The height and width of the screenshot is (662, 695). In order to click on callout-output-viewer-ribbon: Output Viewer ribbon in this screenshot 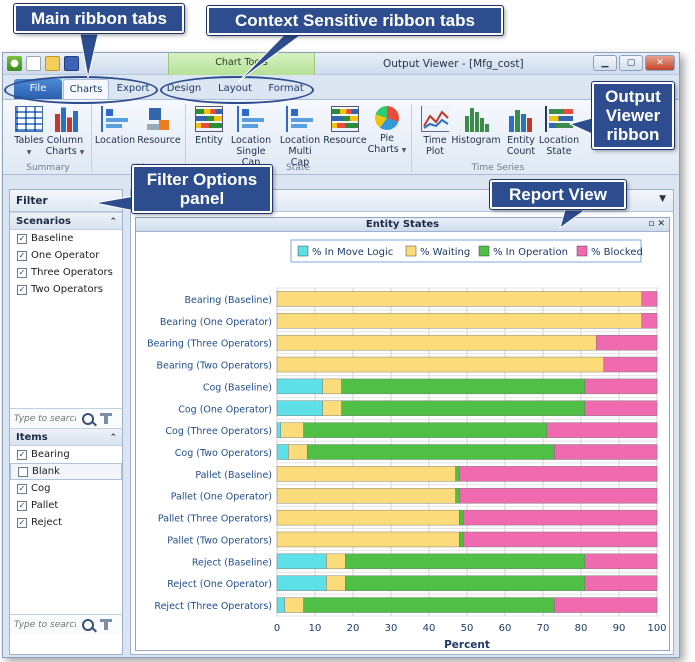, I will do `click(633, 115)`.